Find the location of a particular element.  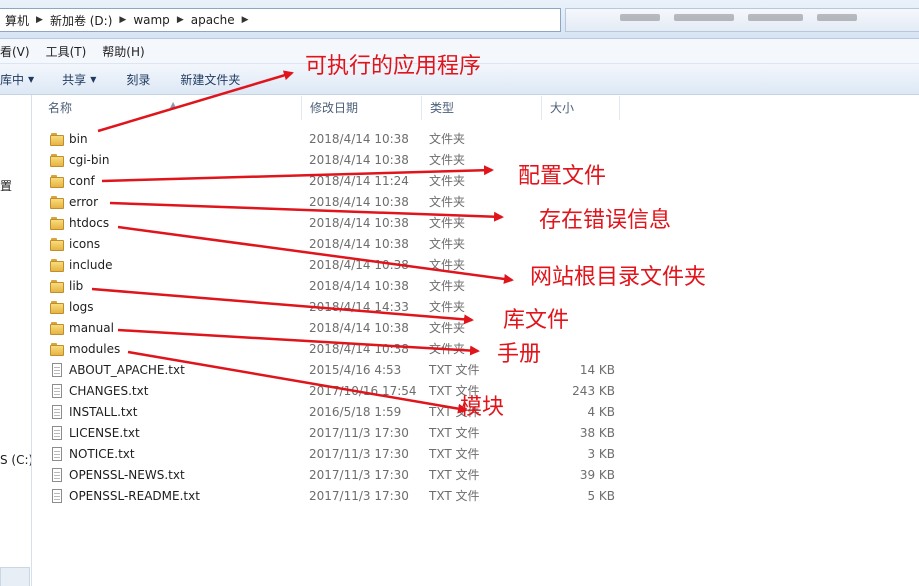

annotation-lib: 库文件 is located at coordinates (536, 320).